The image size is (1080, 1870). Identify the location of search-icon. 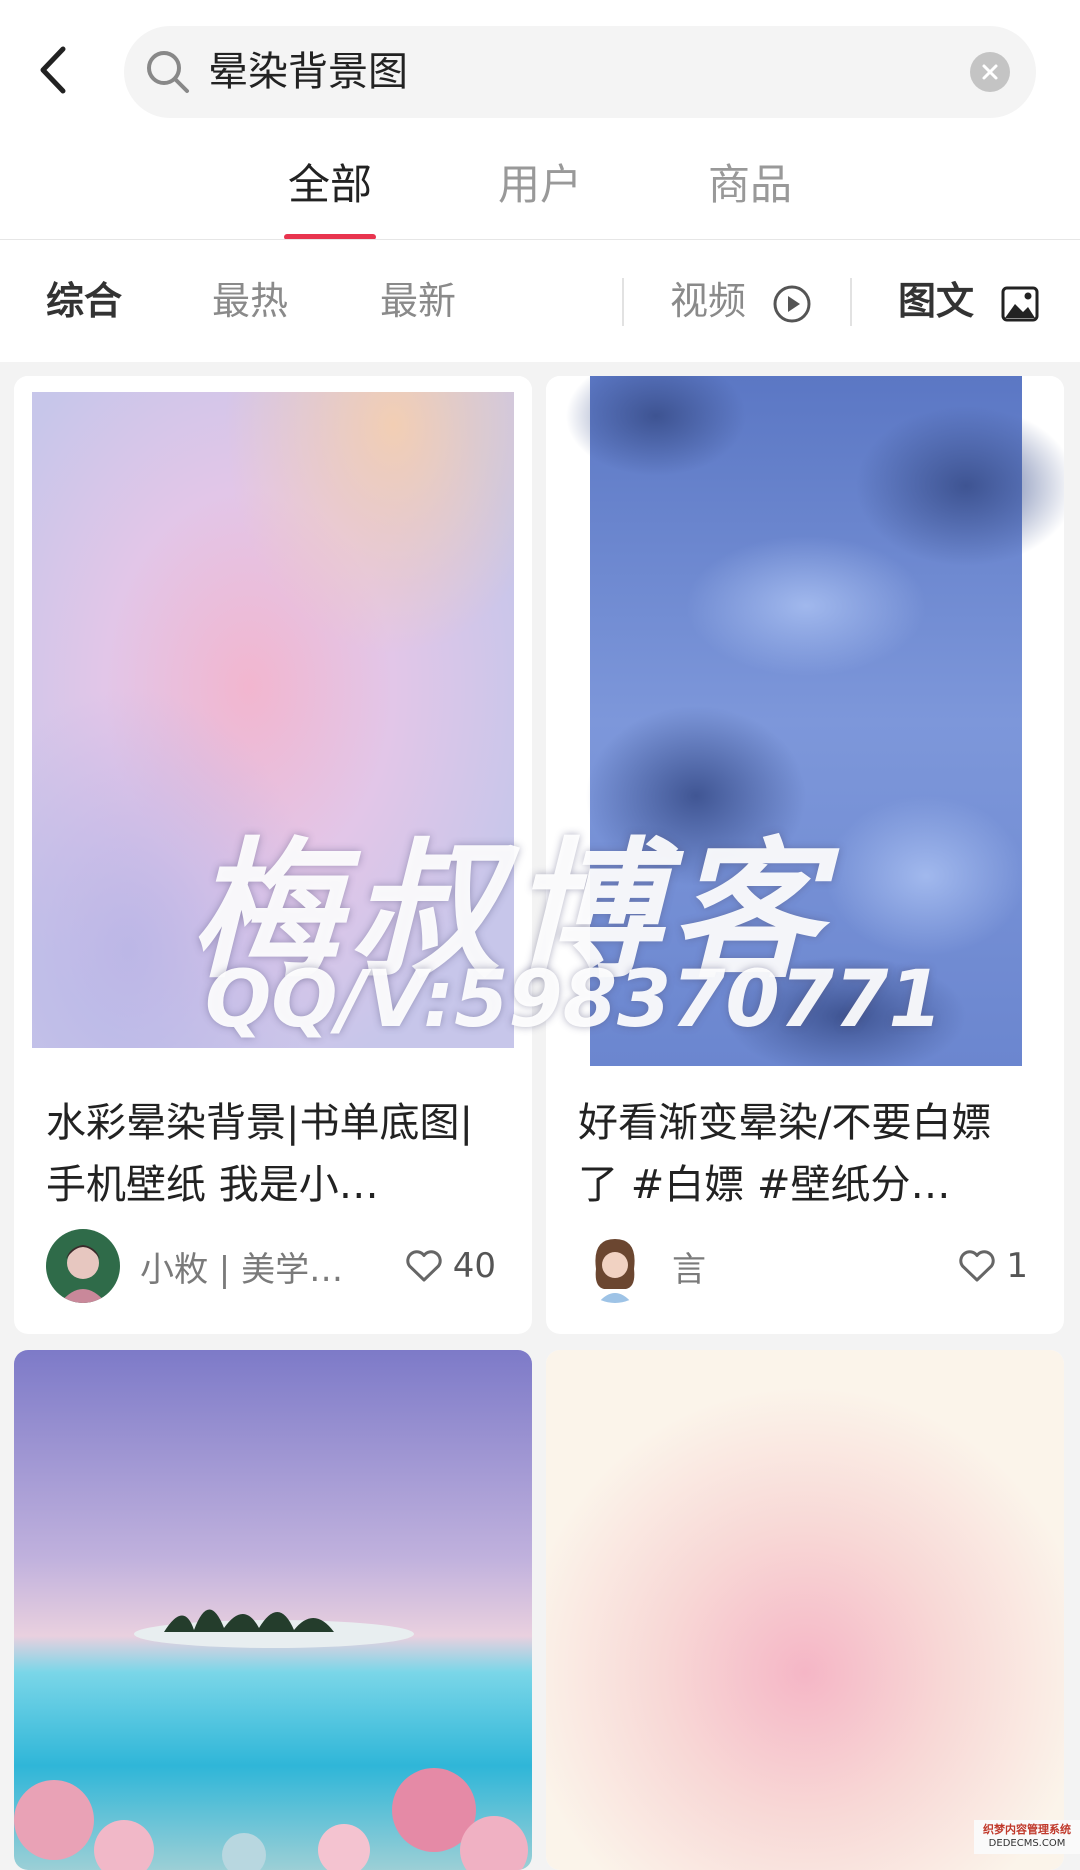
(168, 72).